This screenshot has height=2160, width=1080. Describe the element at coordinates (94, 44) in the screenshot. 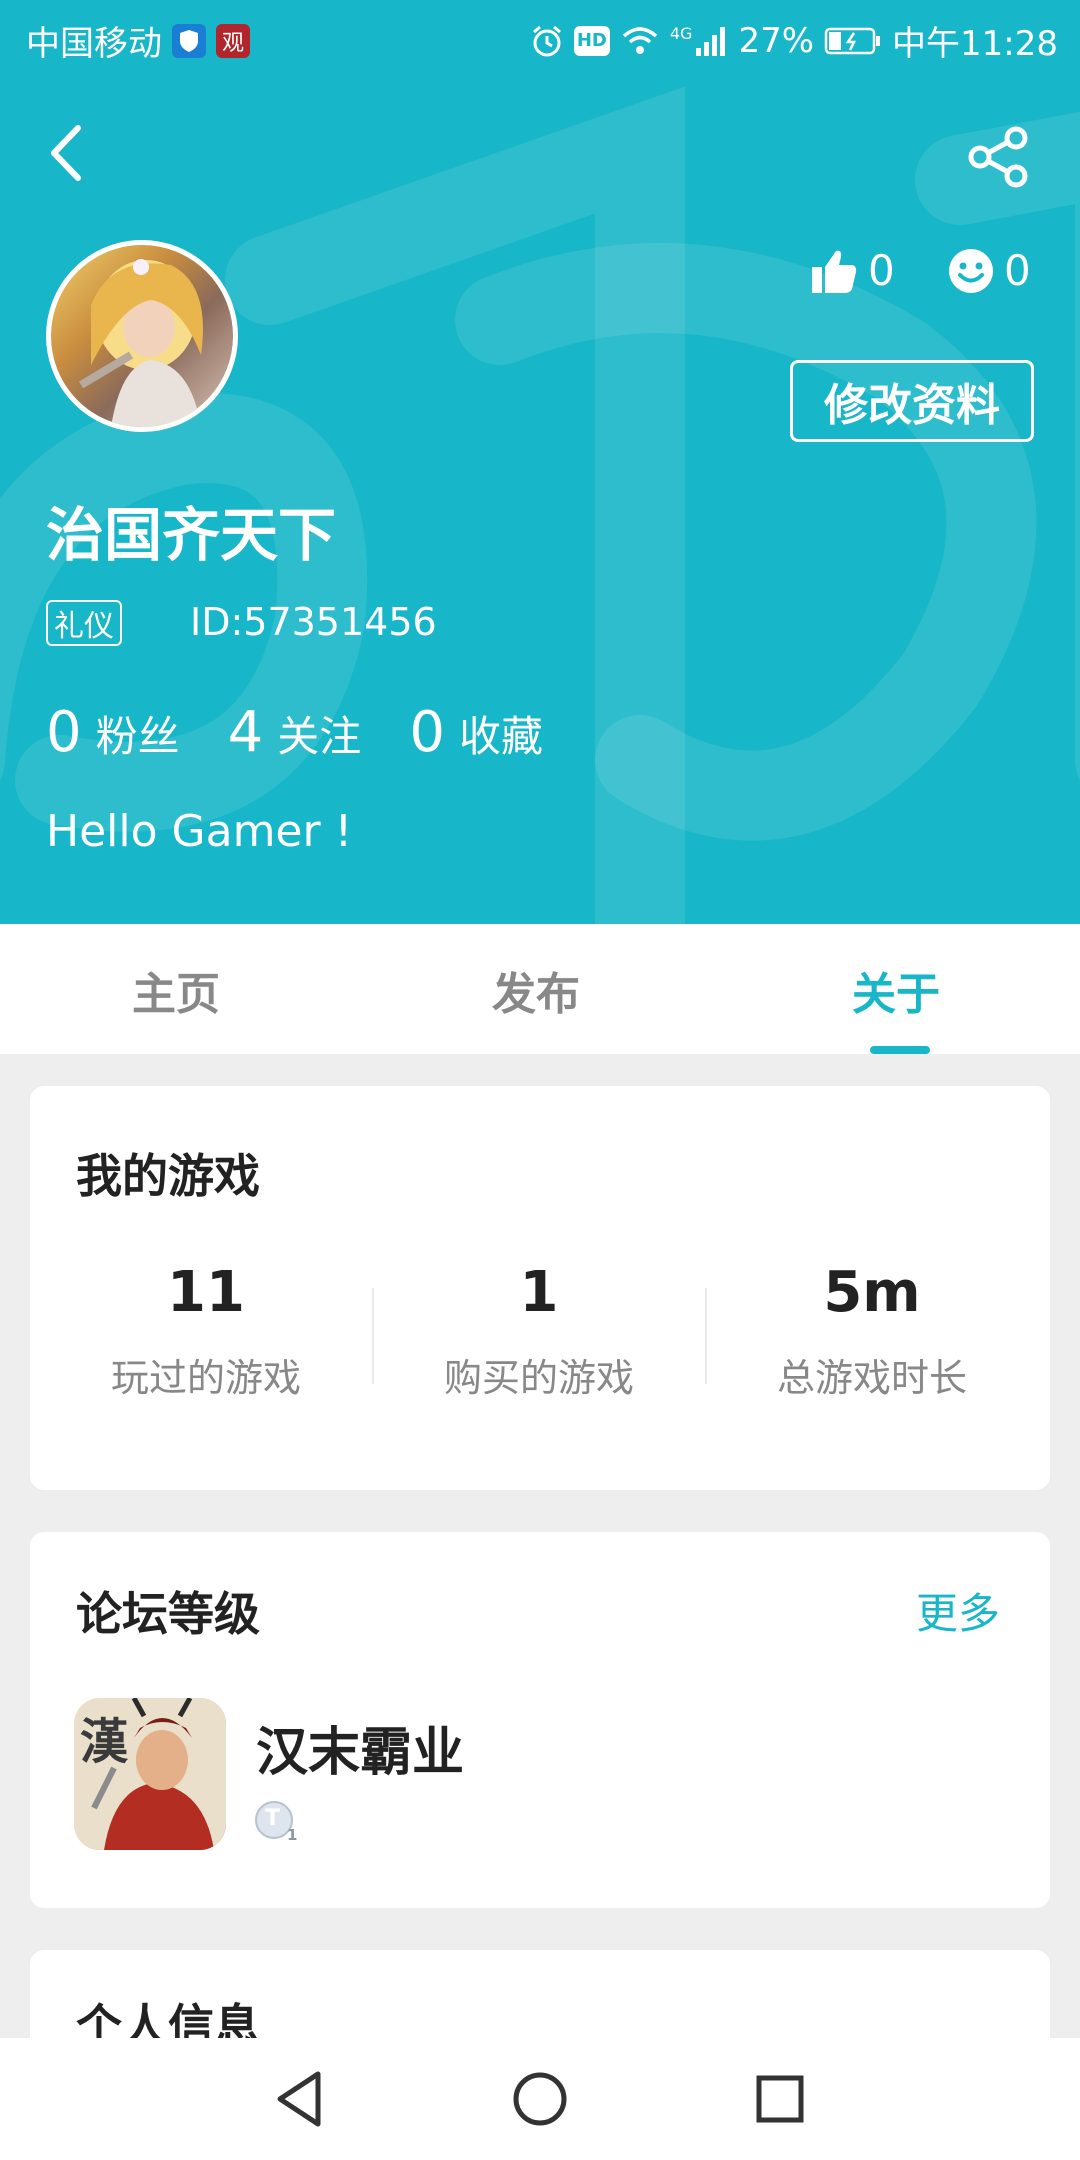

I see `carrier-name: 中国移动` at that location.